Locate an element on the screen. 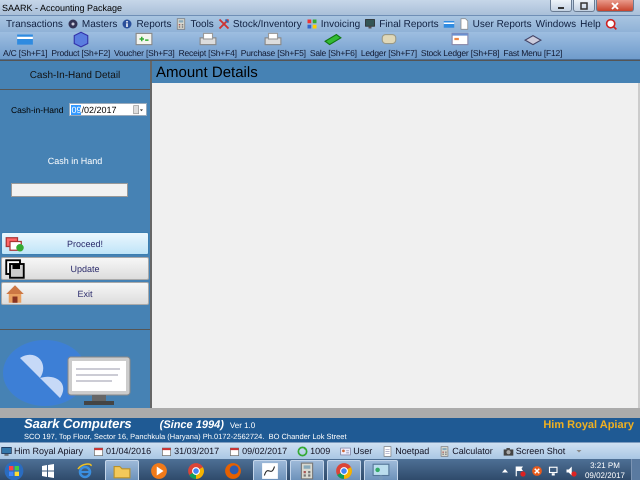 Image resolution: width=640 pixels, height=480 pixels. status-item: Screen Shot is located at coordinates (534, 451).